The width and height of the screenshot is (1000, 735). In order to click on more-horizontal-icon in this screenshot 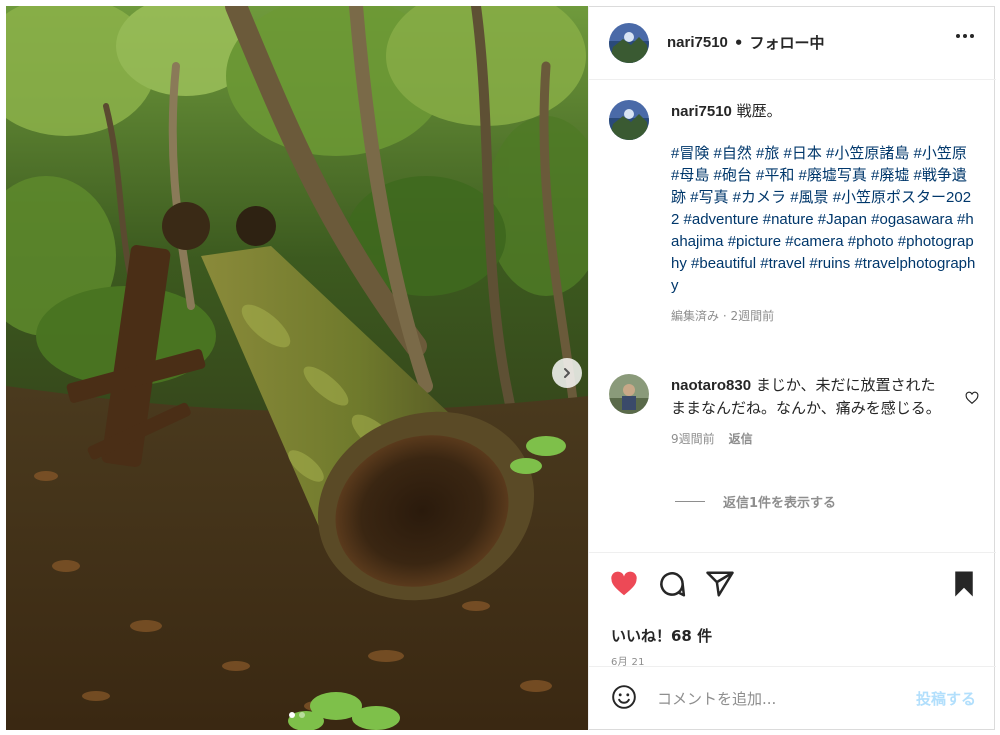, I will do `click(958, 36)`.